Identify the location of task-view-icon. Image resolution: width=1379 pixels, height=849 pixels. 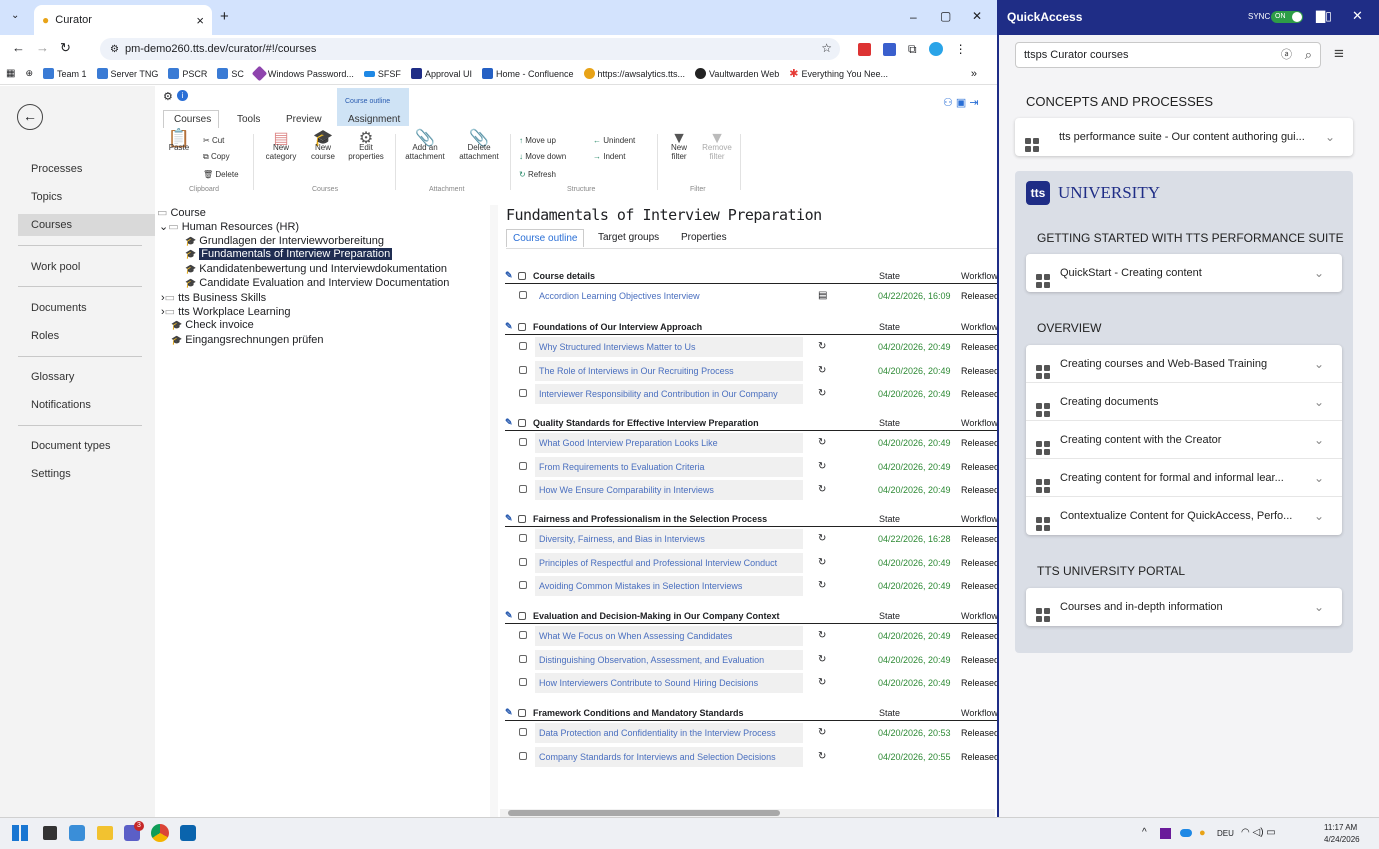
(50, 833).